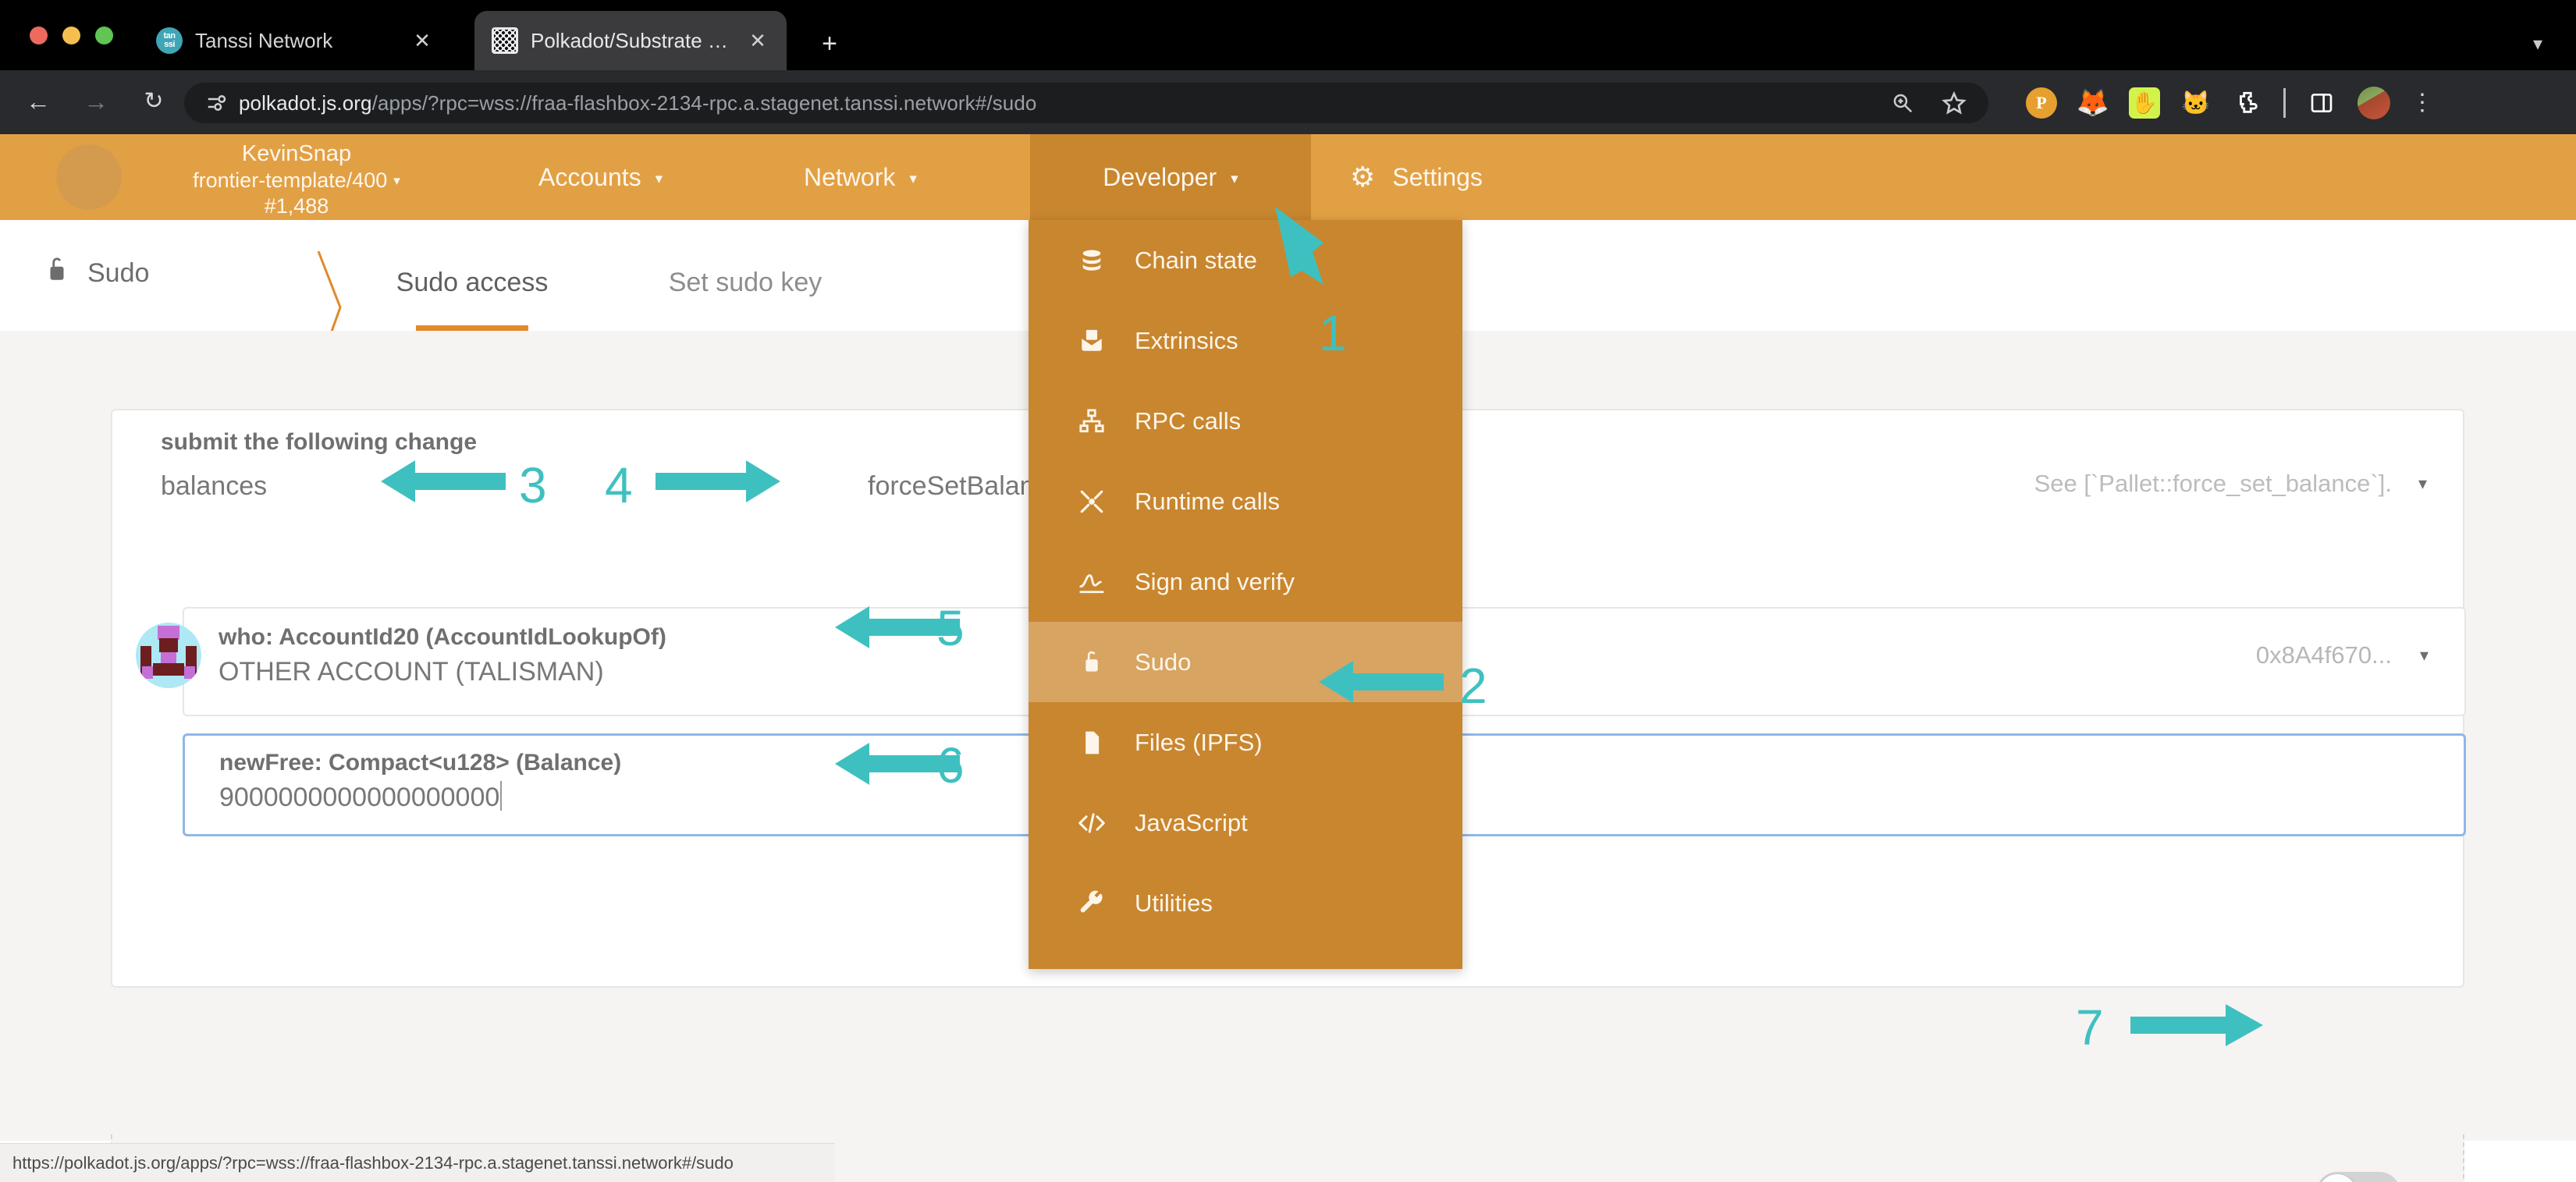  What do you see at coordinates (1363, 177) in the screenshot?
I see `gear-icon: ⚙` at bounding box center [1363, 177].